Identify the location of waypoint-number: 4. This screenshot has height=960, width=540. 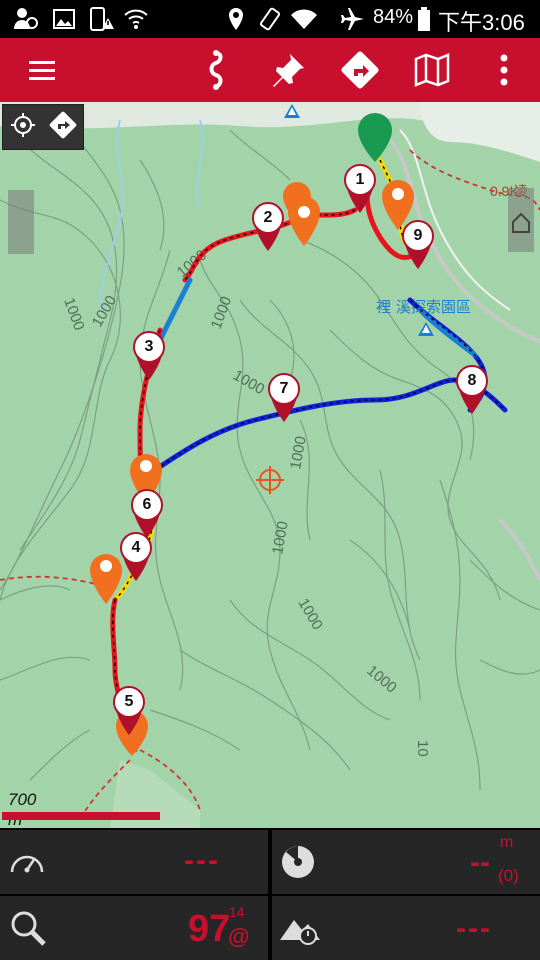
(136, 547).